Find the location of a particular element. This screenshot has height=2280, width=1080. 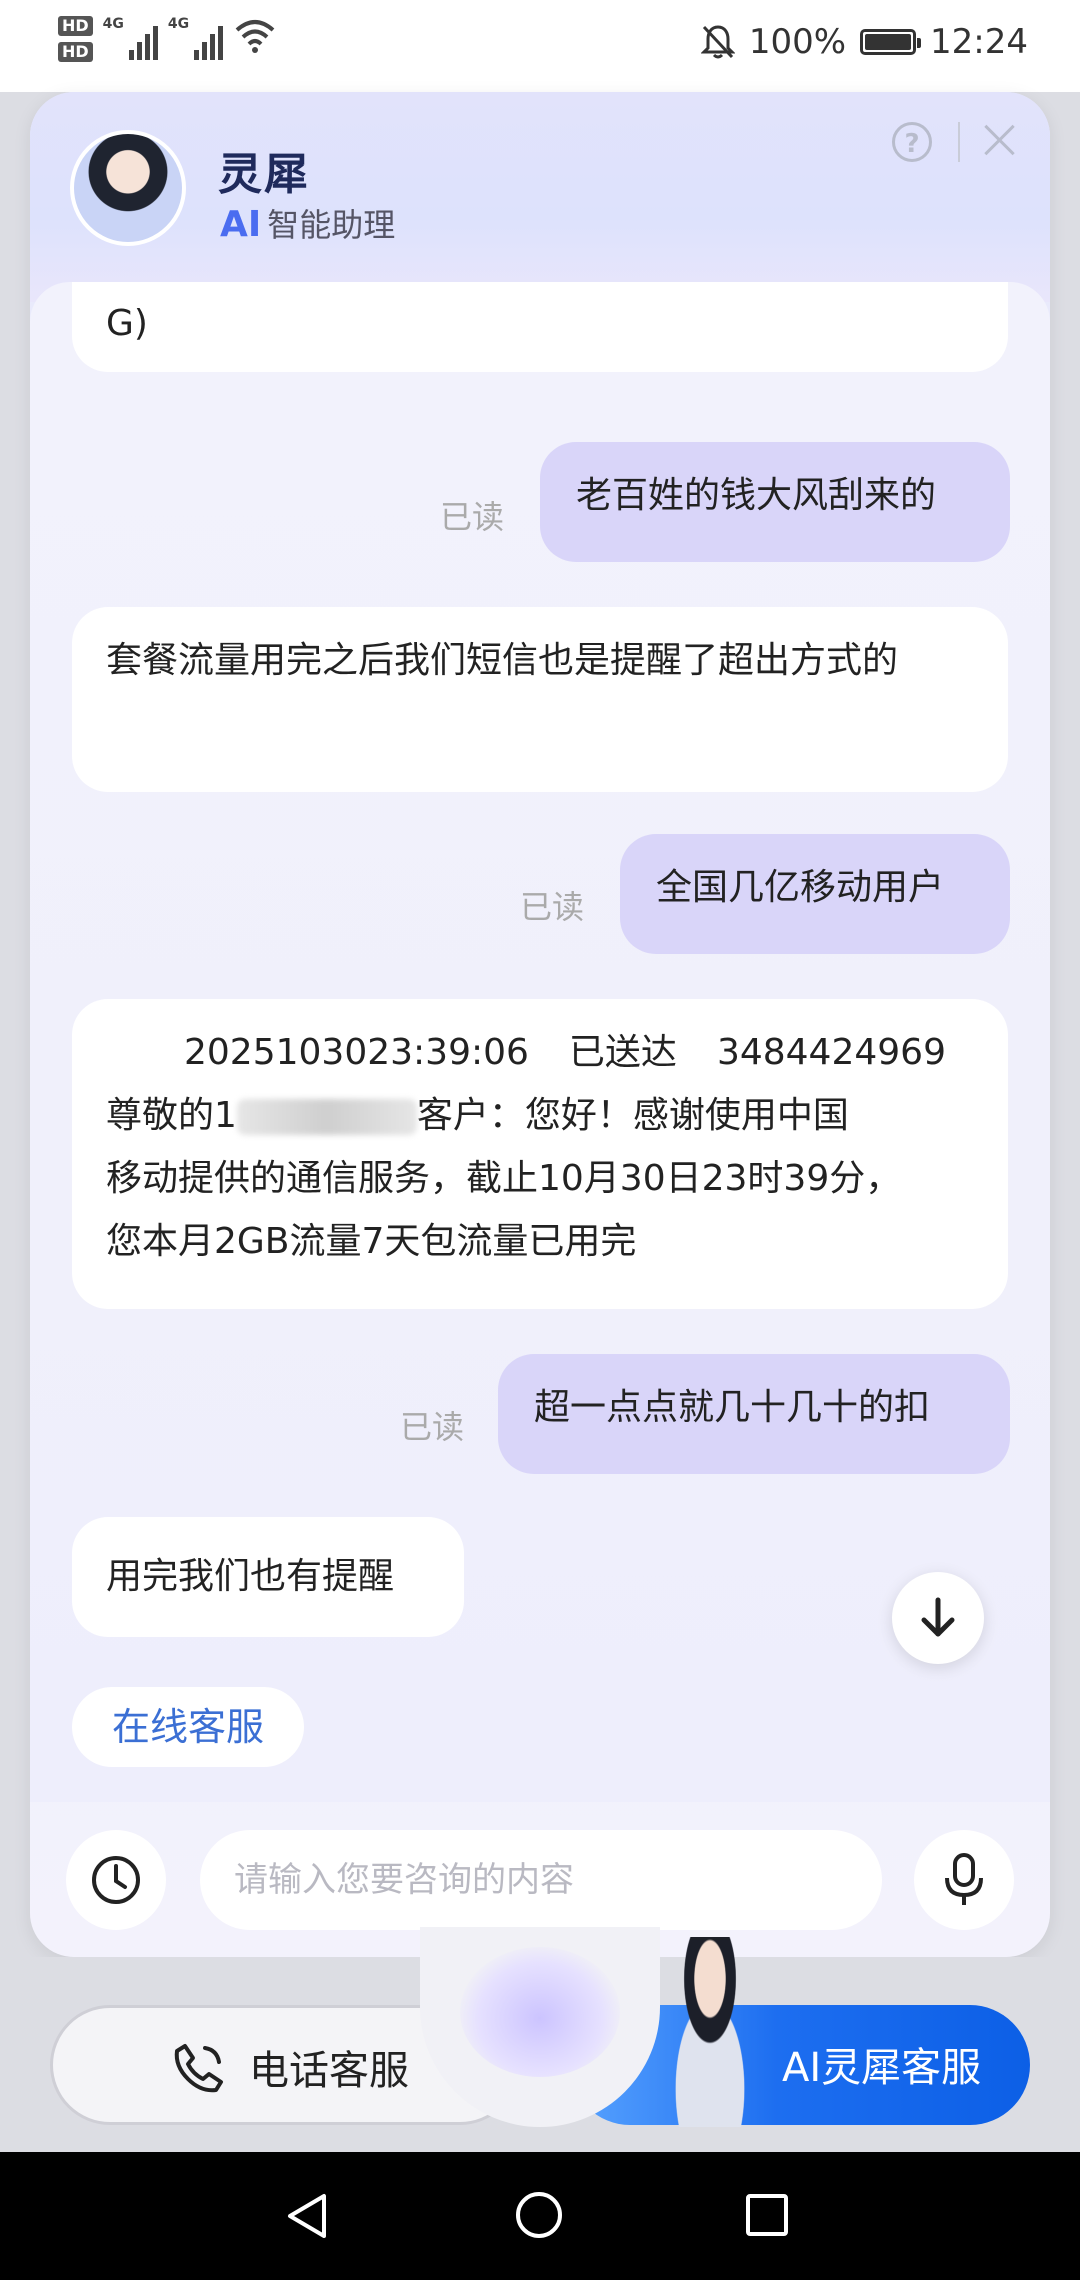

sms-meta-line: 2025103023:39:06 已送达 3484424969 is located at coordinates (540, 1052).